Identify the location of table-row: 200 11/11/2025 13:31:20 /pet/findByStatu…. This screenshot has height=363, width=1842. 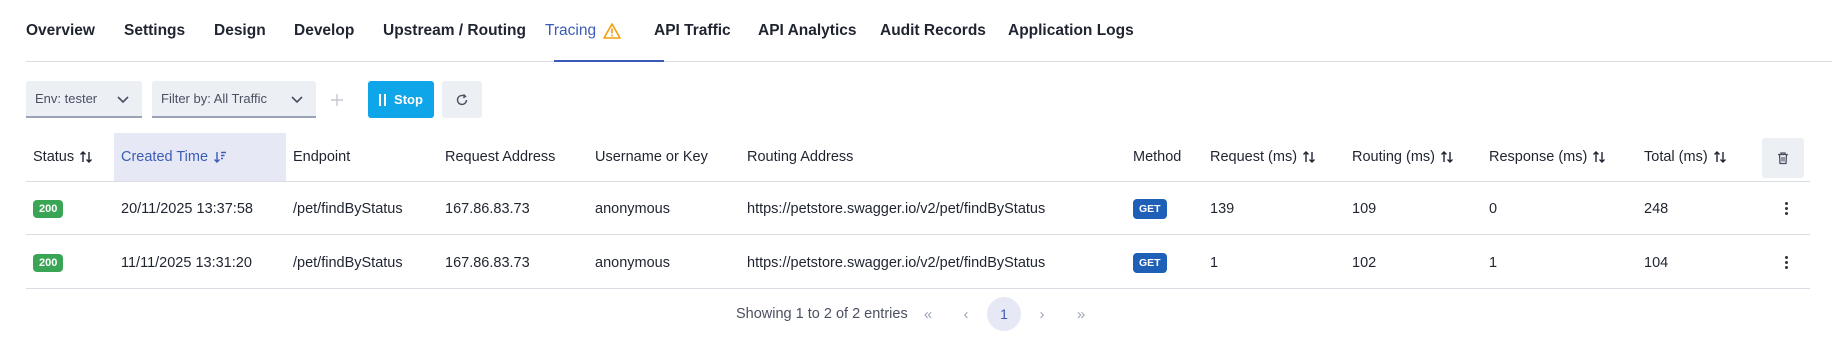
(918, 262).